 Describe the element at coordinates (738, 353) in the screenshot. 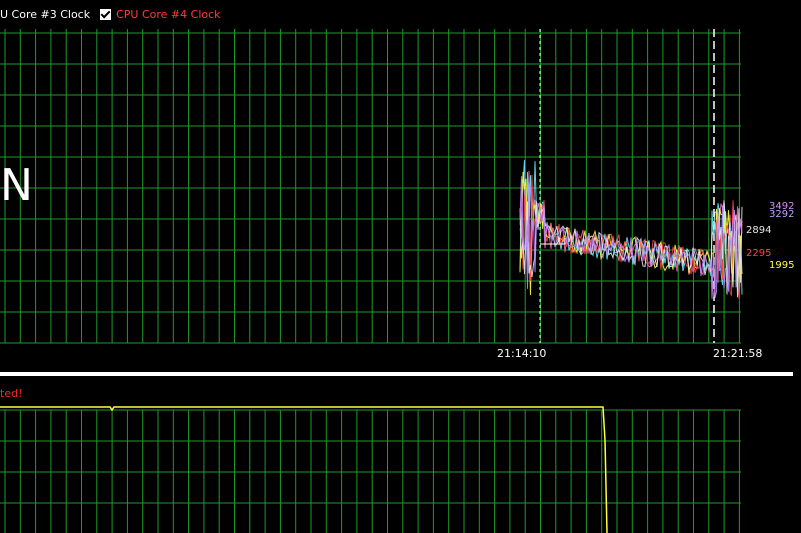

I see `time-tick-2: 21:21:58` at that location.